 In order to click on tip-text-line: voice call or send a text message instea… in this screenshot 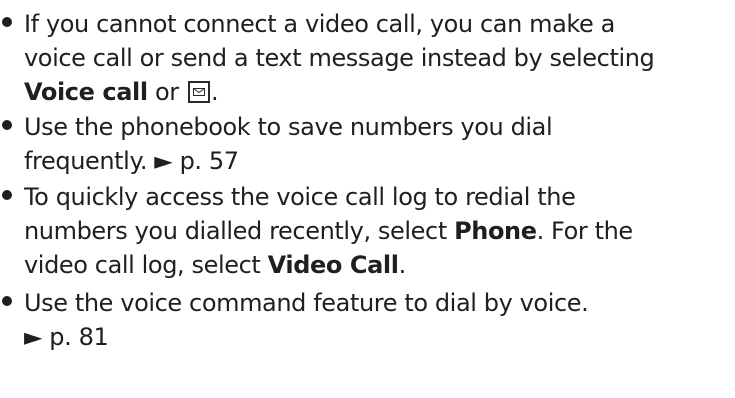, I will do `click(339, 58)`.